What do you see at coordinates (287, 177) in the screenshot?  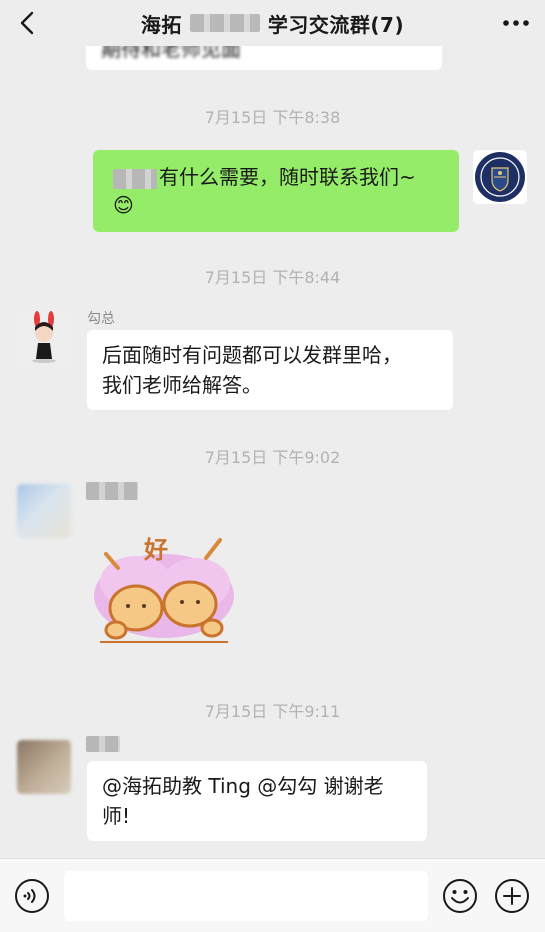 I see `self-message-text: 有什么需要，随时联系我们~` at bounding box center [287, 177].